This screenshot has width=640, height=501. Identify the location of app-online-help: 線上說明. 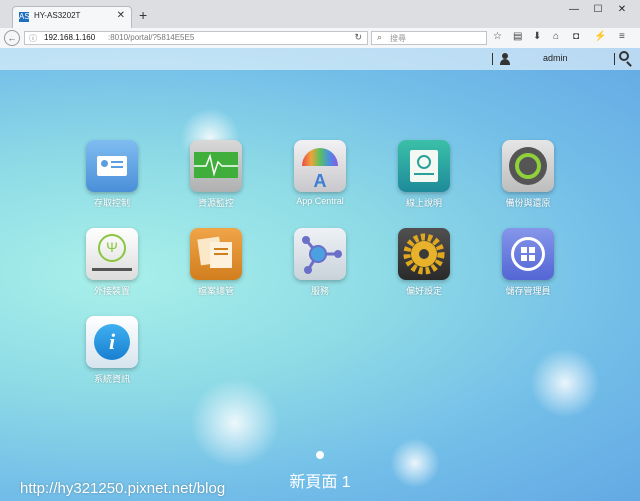
(424, 174).